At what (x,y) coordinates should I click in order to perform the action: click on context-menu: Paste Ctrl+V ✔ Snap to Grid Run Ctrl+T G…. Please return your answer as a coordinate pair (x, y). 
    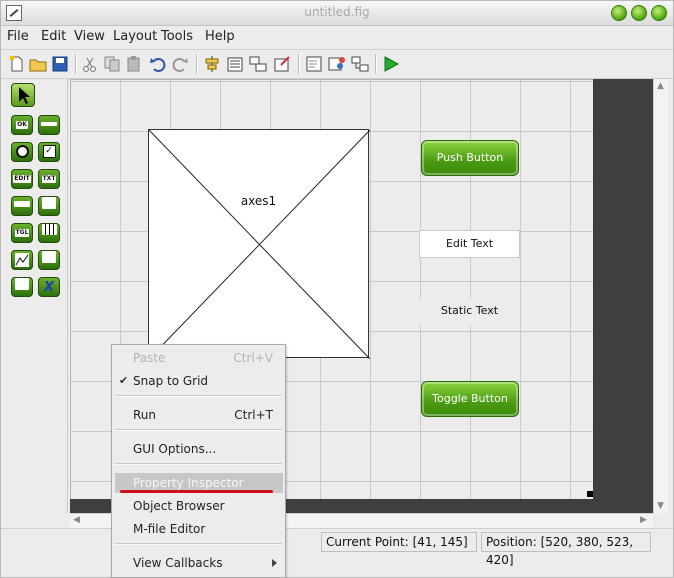
    Looking at the image, I should click on (198, 461).